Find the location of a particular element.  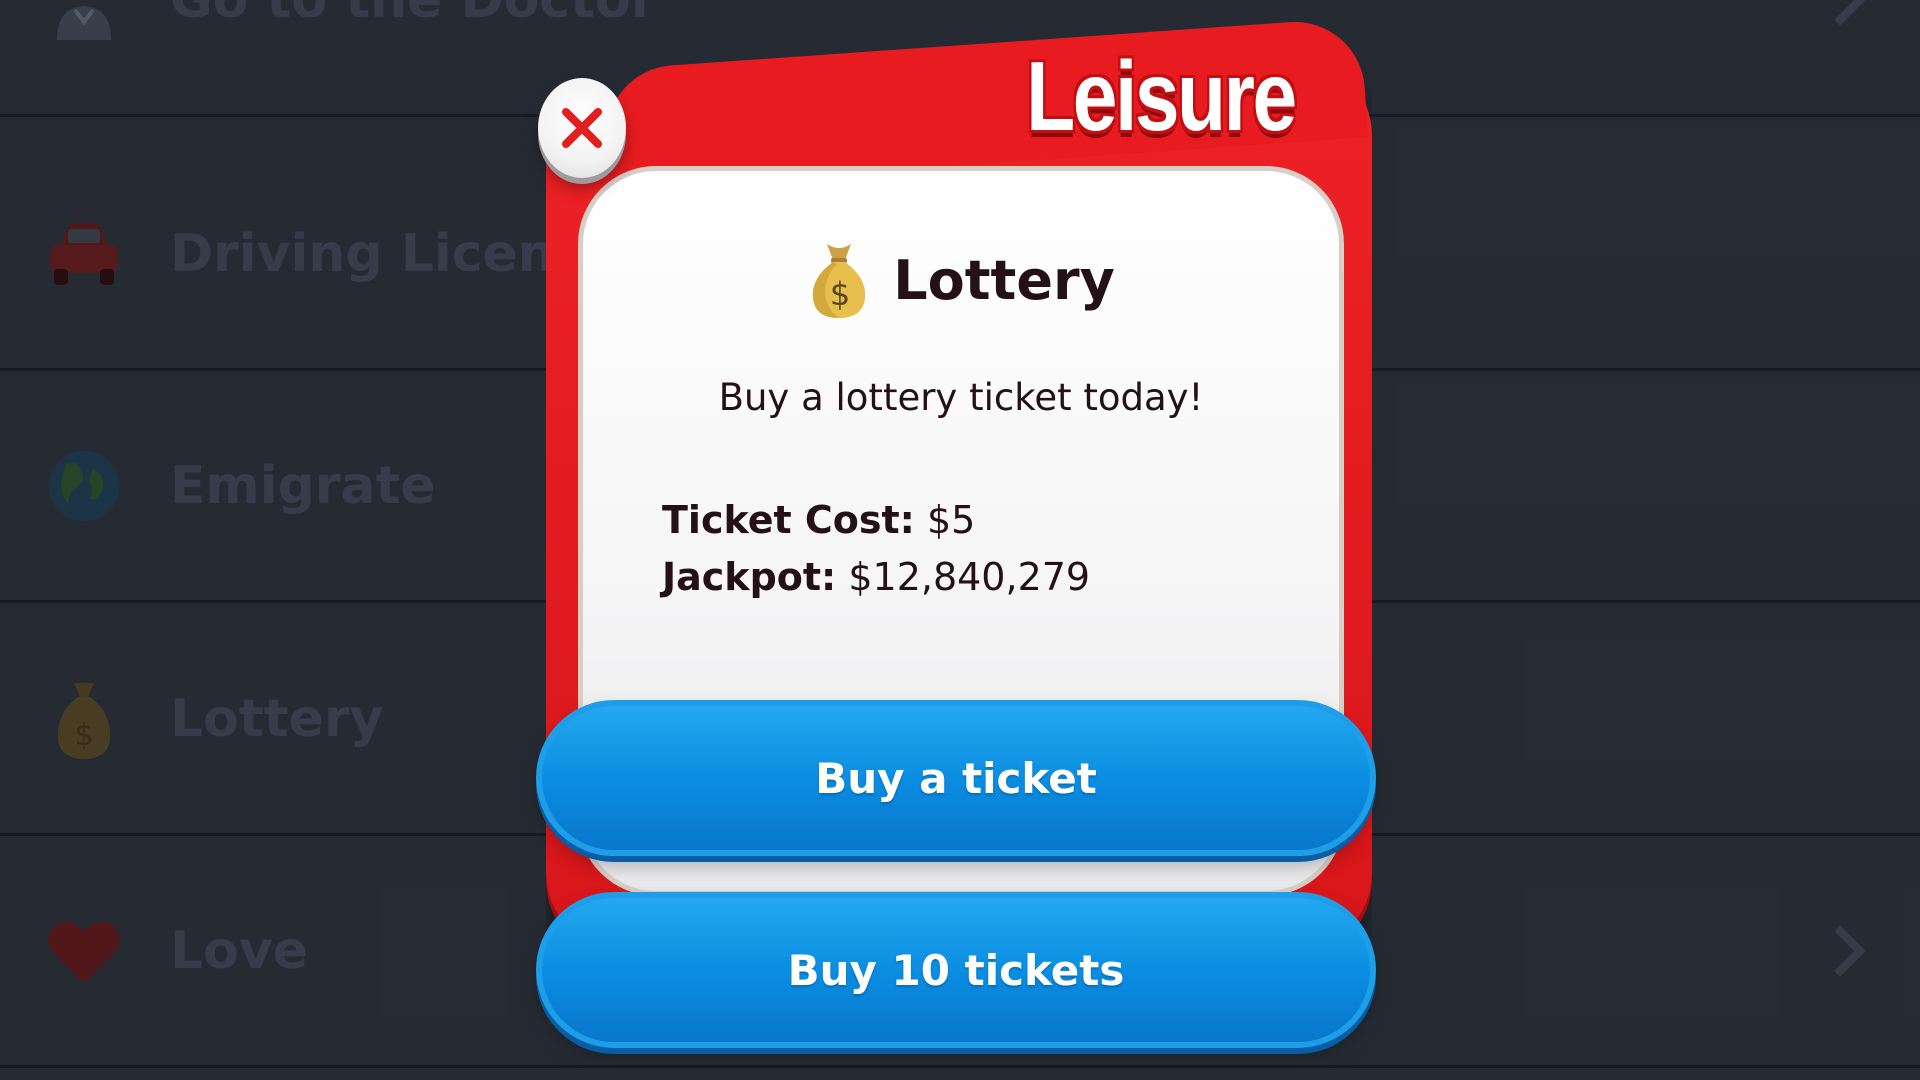

close-icon is located at coordinates (582, 128).